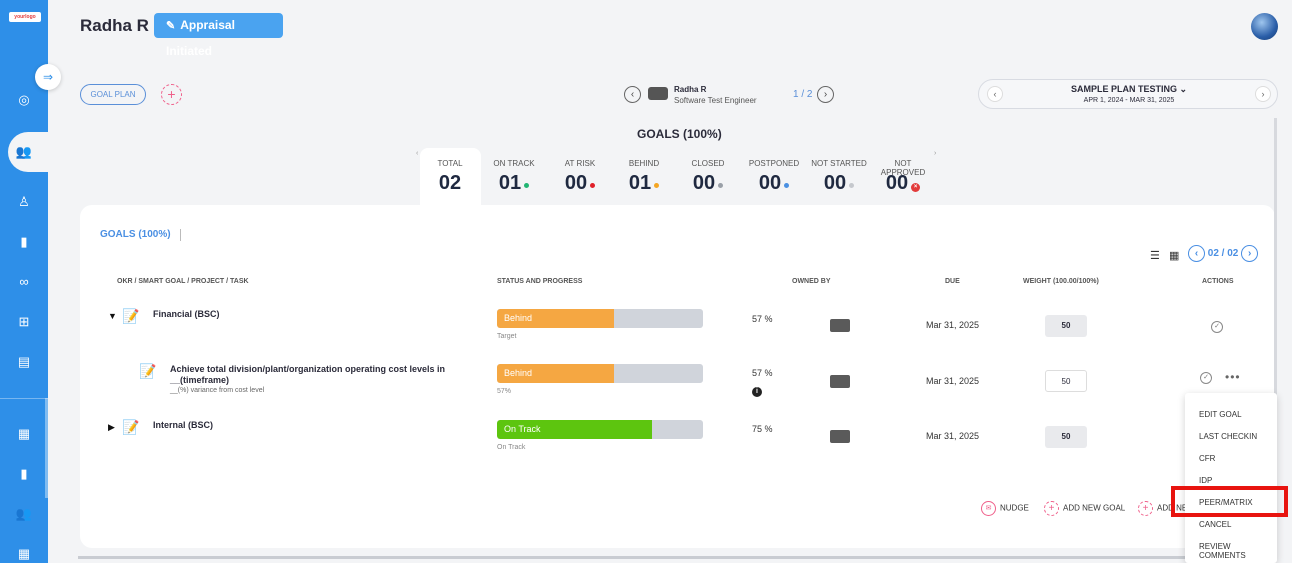 This screenshot has width=1292, height=563. I want to click on progress-fill: On Track, so click(574, 429).